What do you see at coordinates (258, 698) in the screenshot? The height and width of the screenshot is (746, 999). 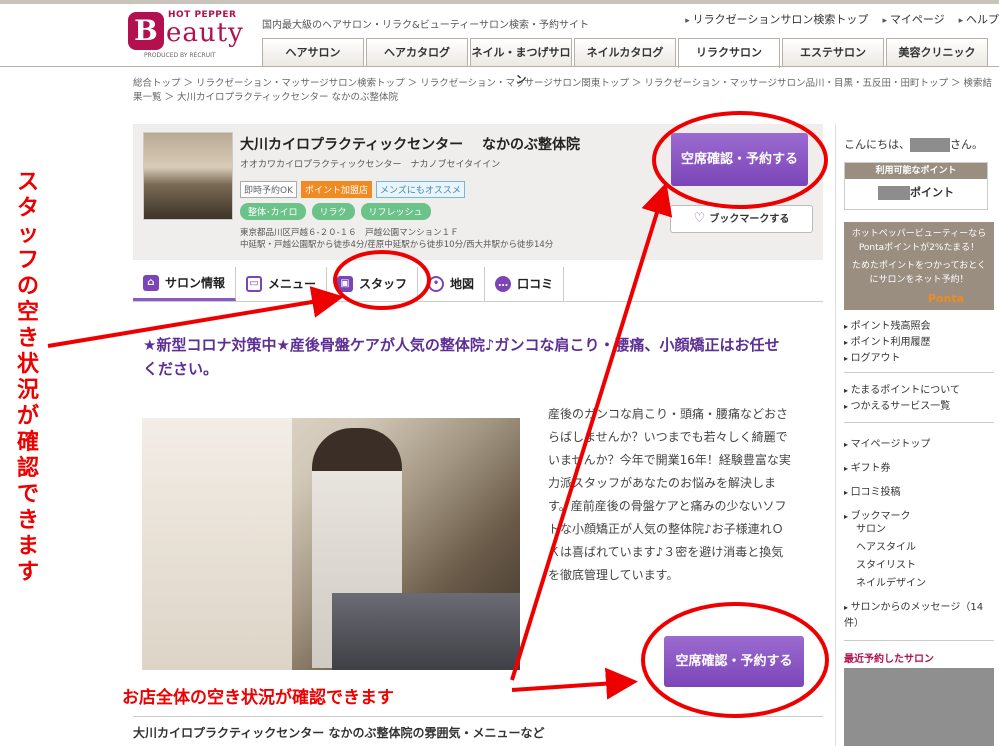 I see `annotation-shop-availability: お店全体の空き状況が確認できます` at bounding box center [258, 698].